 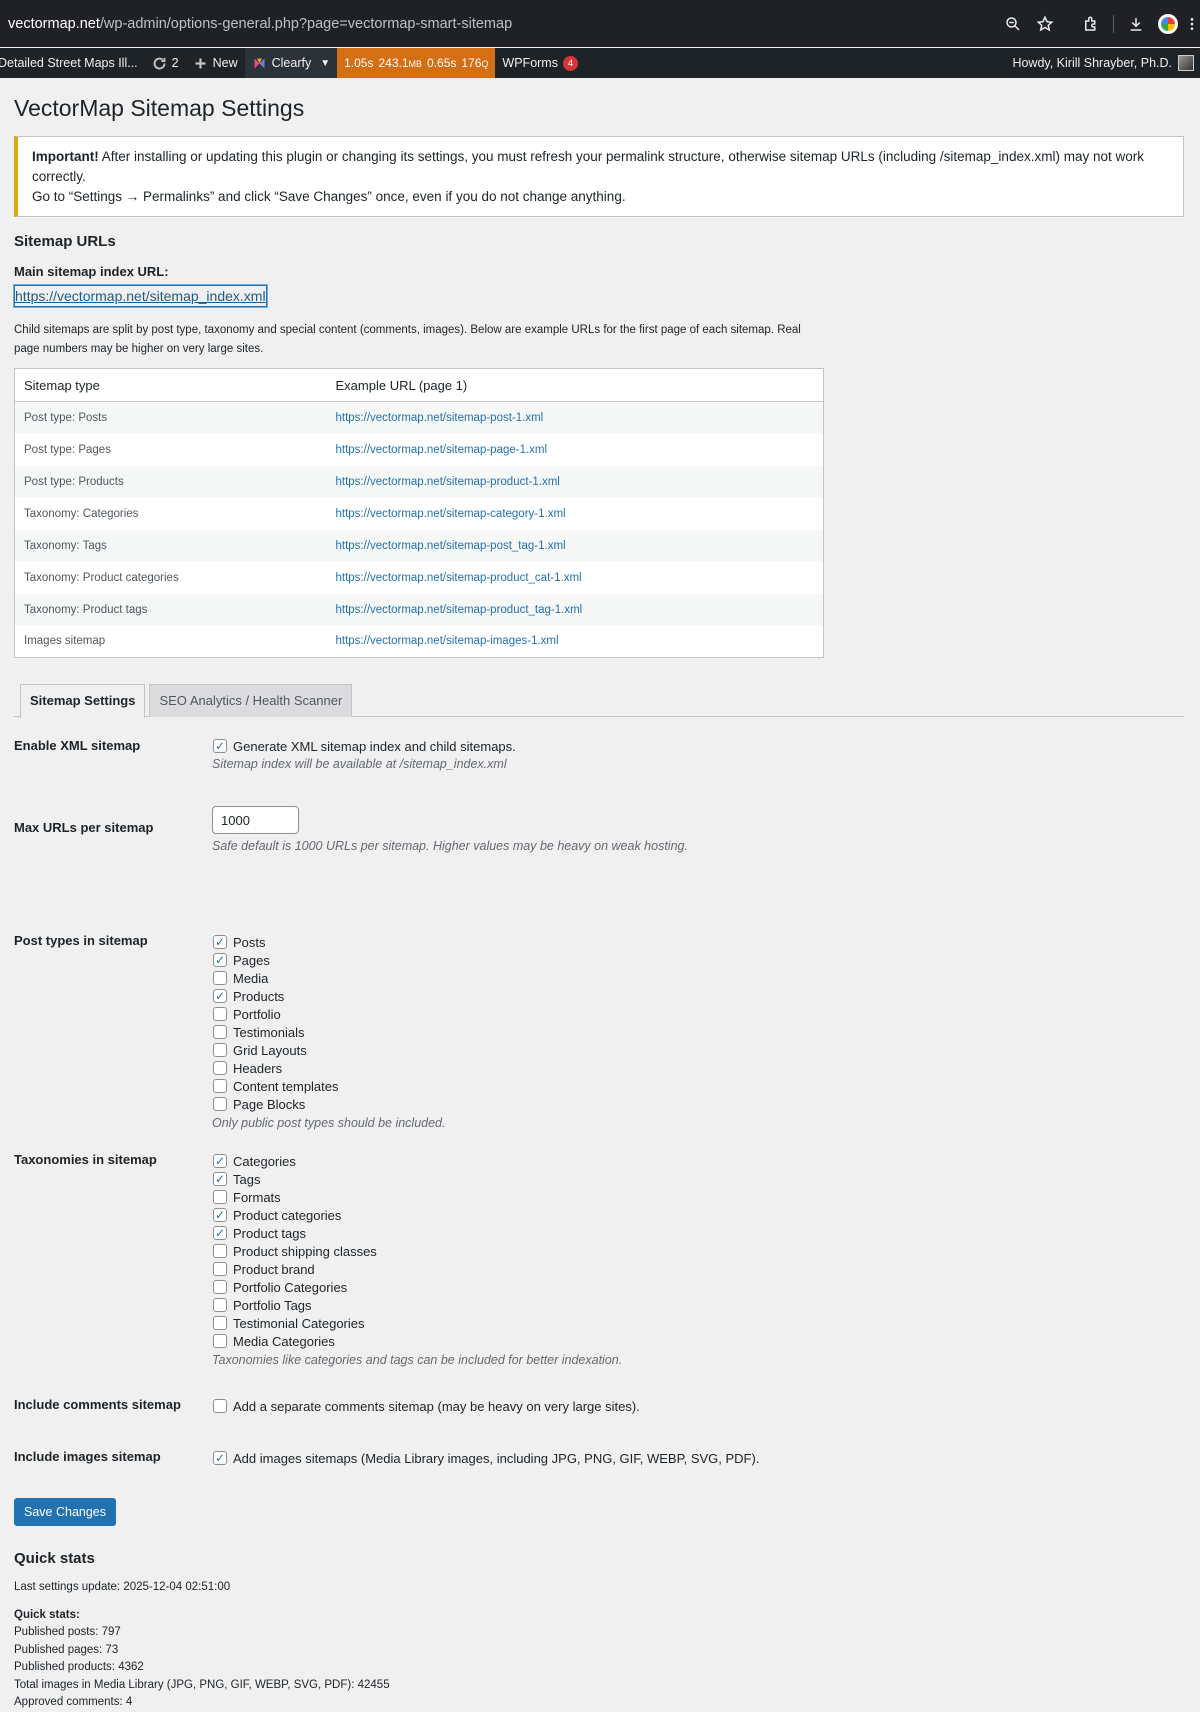 I want to click on images-sitemap-checkbox, so click(x=220, y=1458).